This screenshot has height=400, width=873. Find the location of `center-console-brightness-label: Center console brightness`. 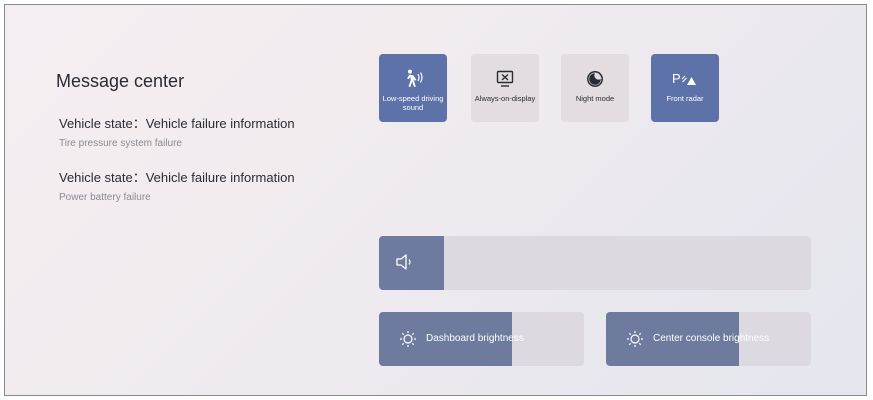

center-console-brightness-label: Center console brightness is located at coordinates (711, 338).